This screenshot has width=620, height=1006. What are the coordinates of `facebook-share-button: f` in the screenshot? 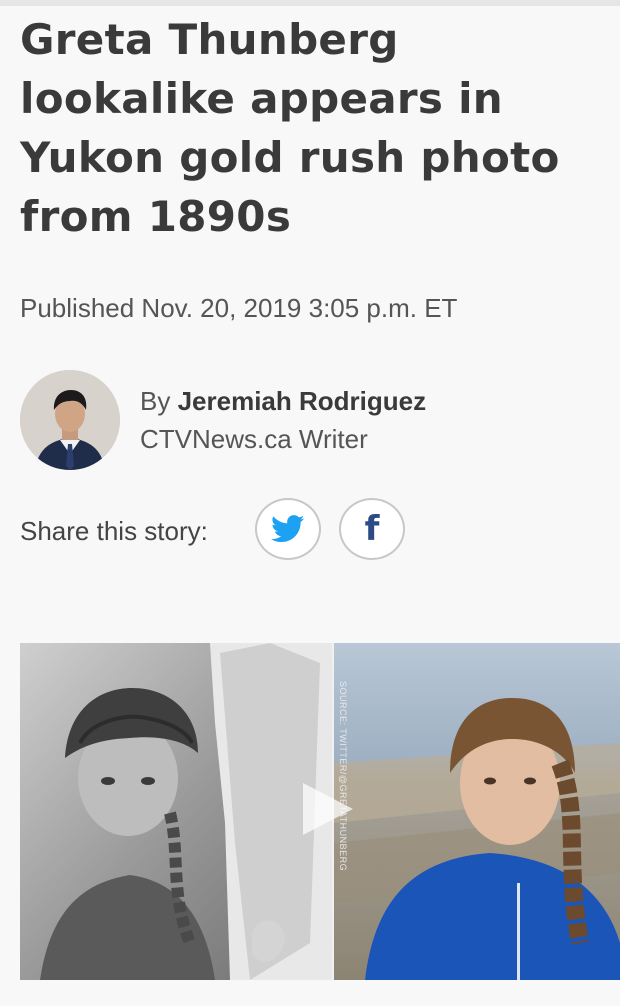 It's located at (372, 529).